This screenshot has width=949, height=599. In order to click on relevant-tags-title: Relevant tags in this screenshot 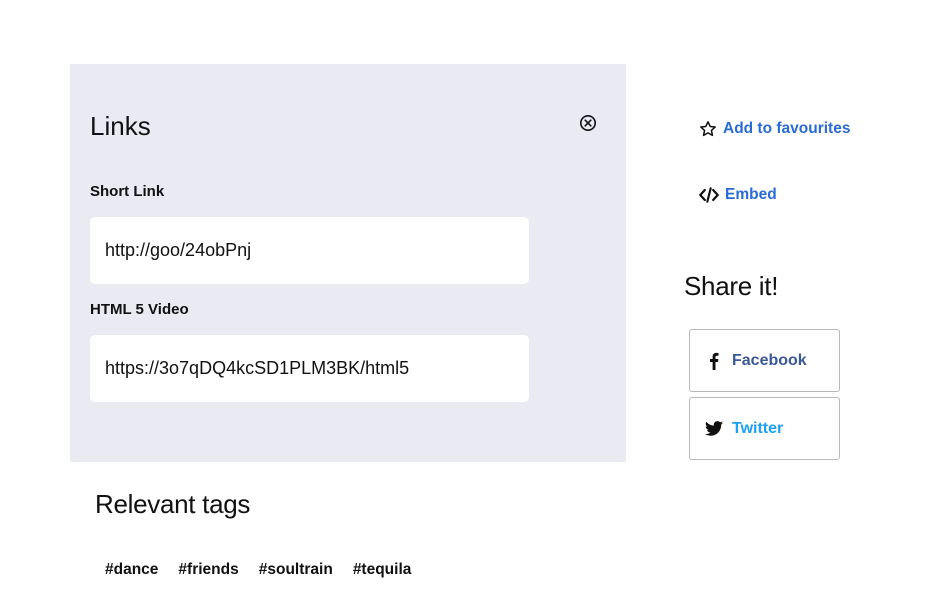, I will do `click(173, 504)`.